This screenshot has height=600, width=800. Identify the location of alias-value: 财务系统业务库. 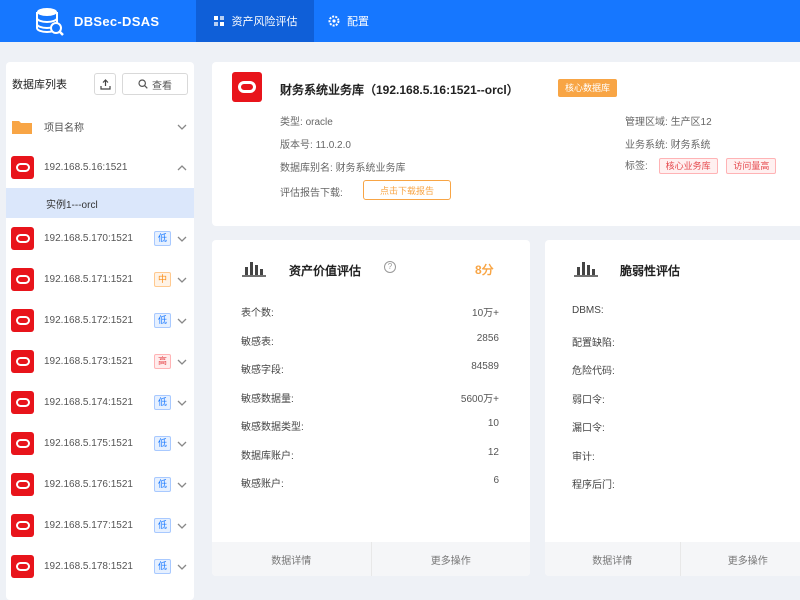
(370, 168).